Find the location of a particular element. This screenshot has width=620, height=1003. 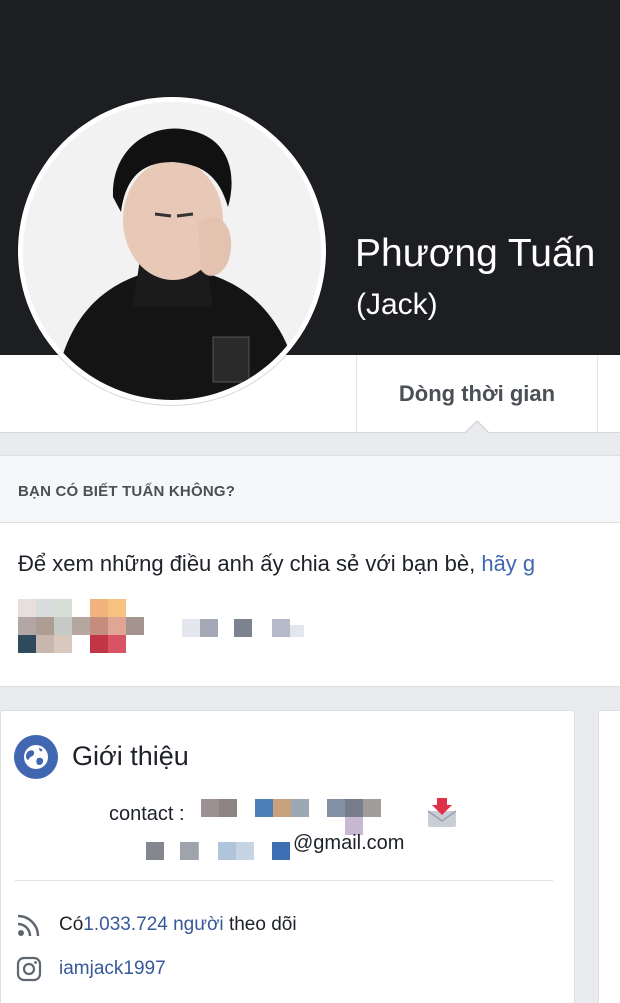

intro-title: Giới thiệu is located at coordinates (130, 756).